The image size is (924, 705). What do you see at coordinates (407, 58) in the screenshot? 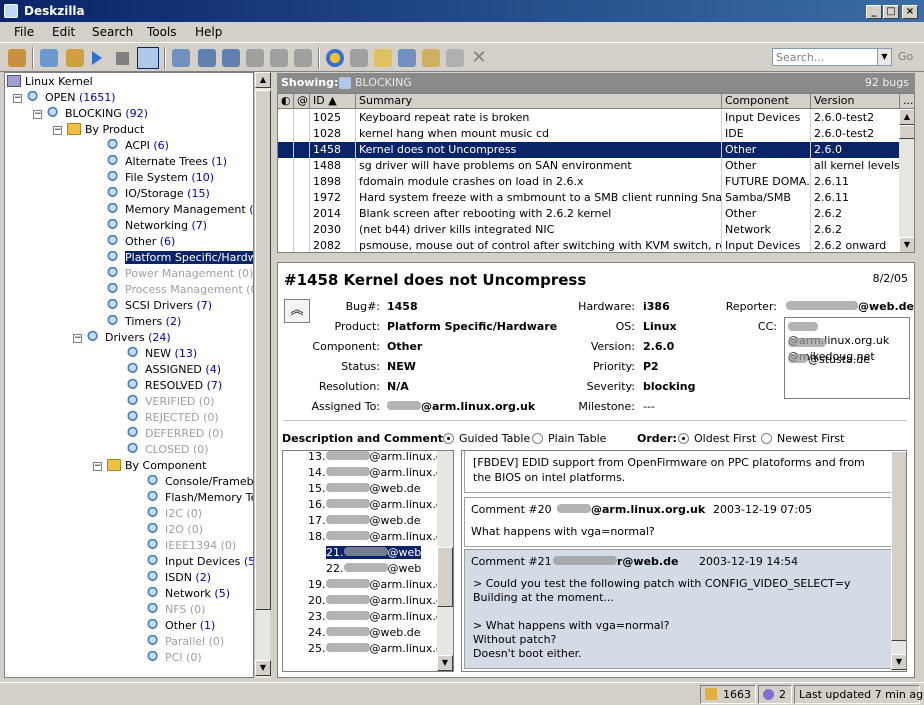
I see `commit-icon` at bounding box center [407, 58].